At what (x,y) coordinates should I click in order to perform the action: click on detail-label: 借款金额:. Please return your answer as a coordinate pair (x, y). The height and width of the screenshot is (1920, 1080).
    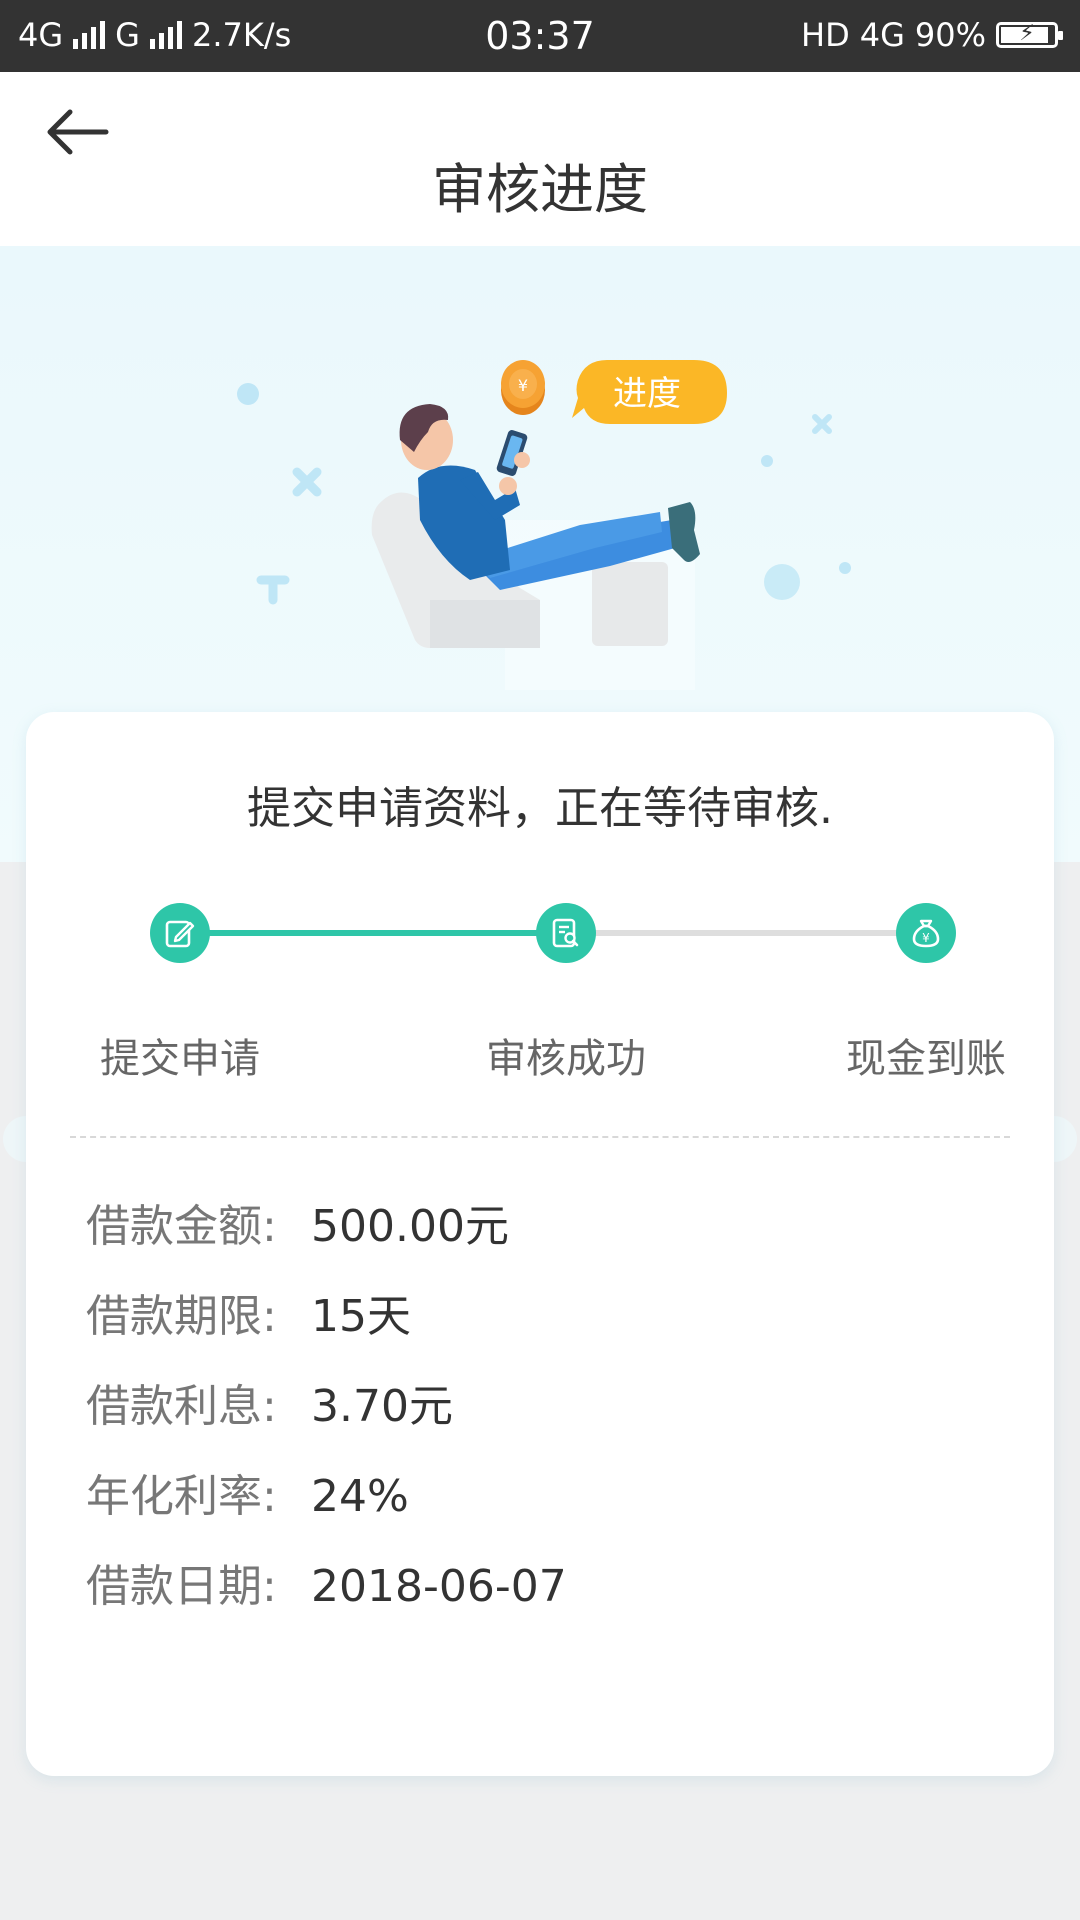
    Looking at the image, I should click on (181, 1226).